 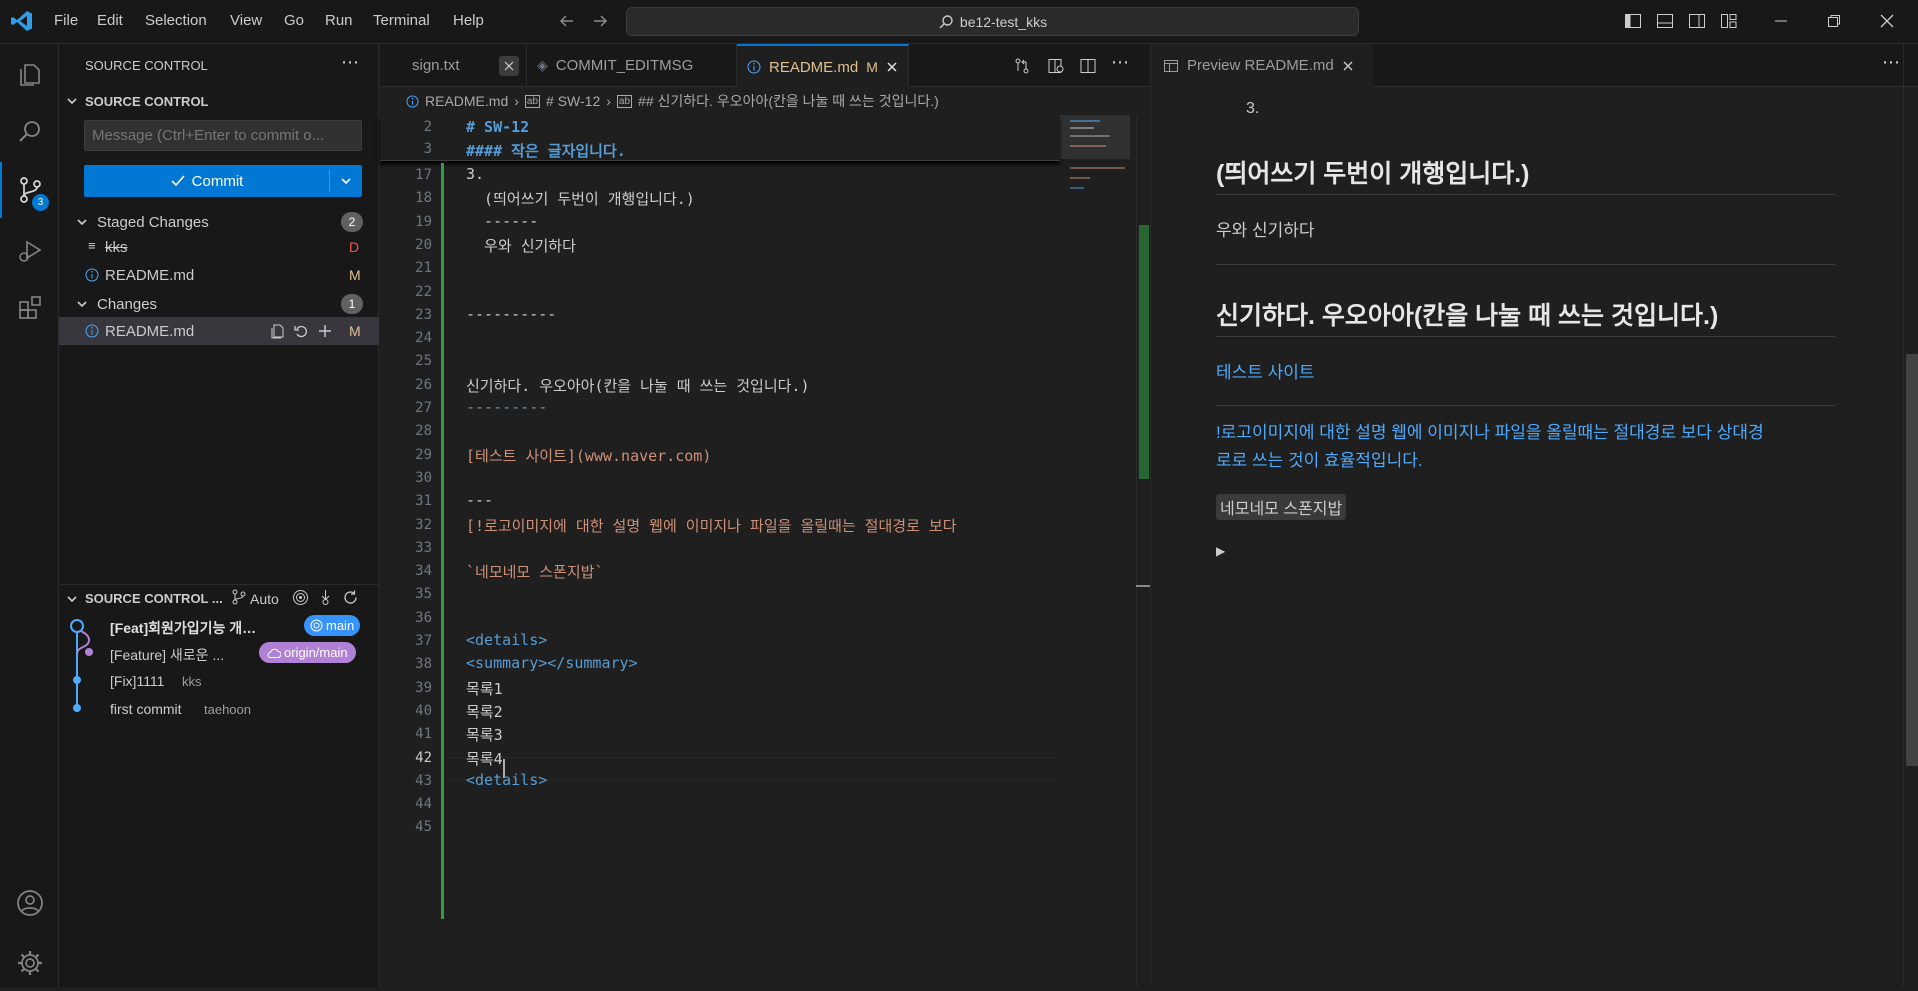 I want to click on extensions-icon, so click(x=29, y=307).